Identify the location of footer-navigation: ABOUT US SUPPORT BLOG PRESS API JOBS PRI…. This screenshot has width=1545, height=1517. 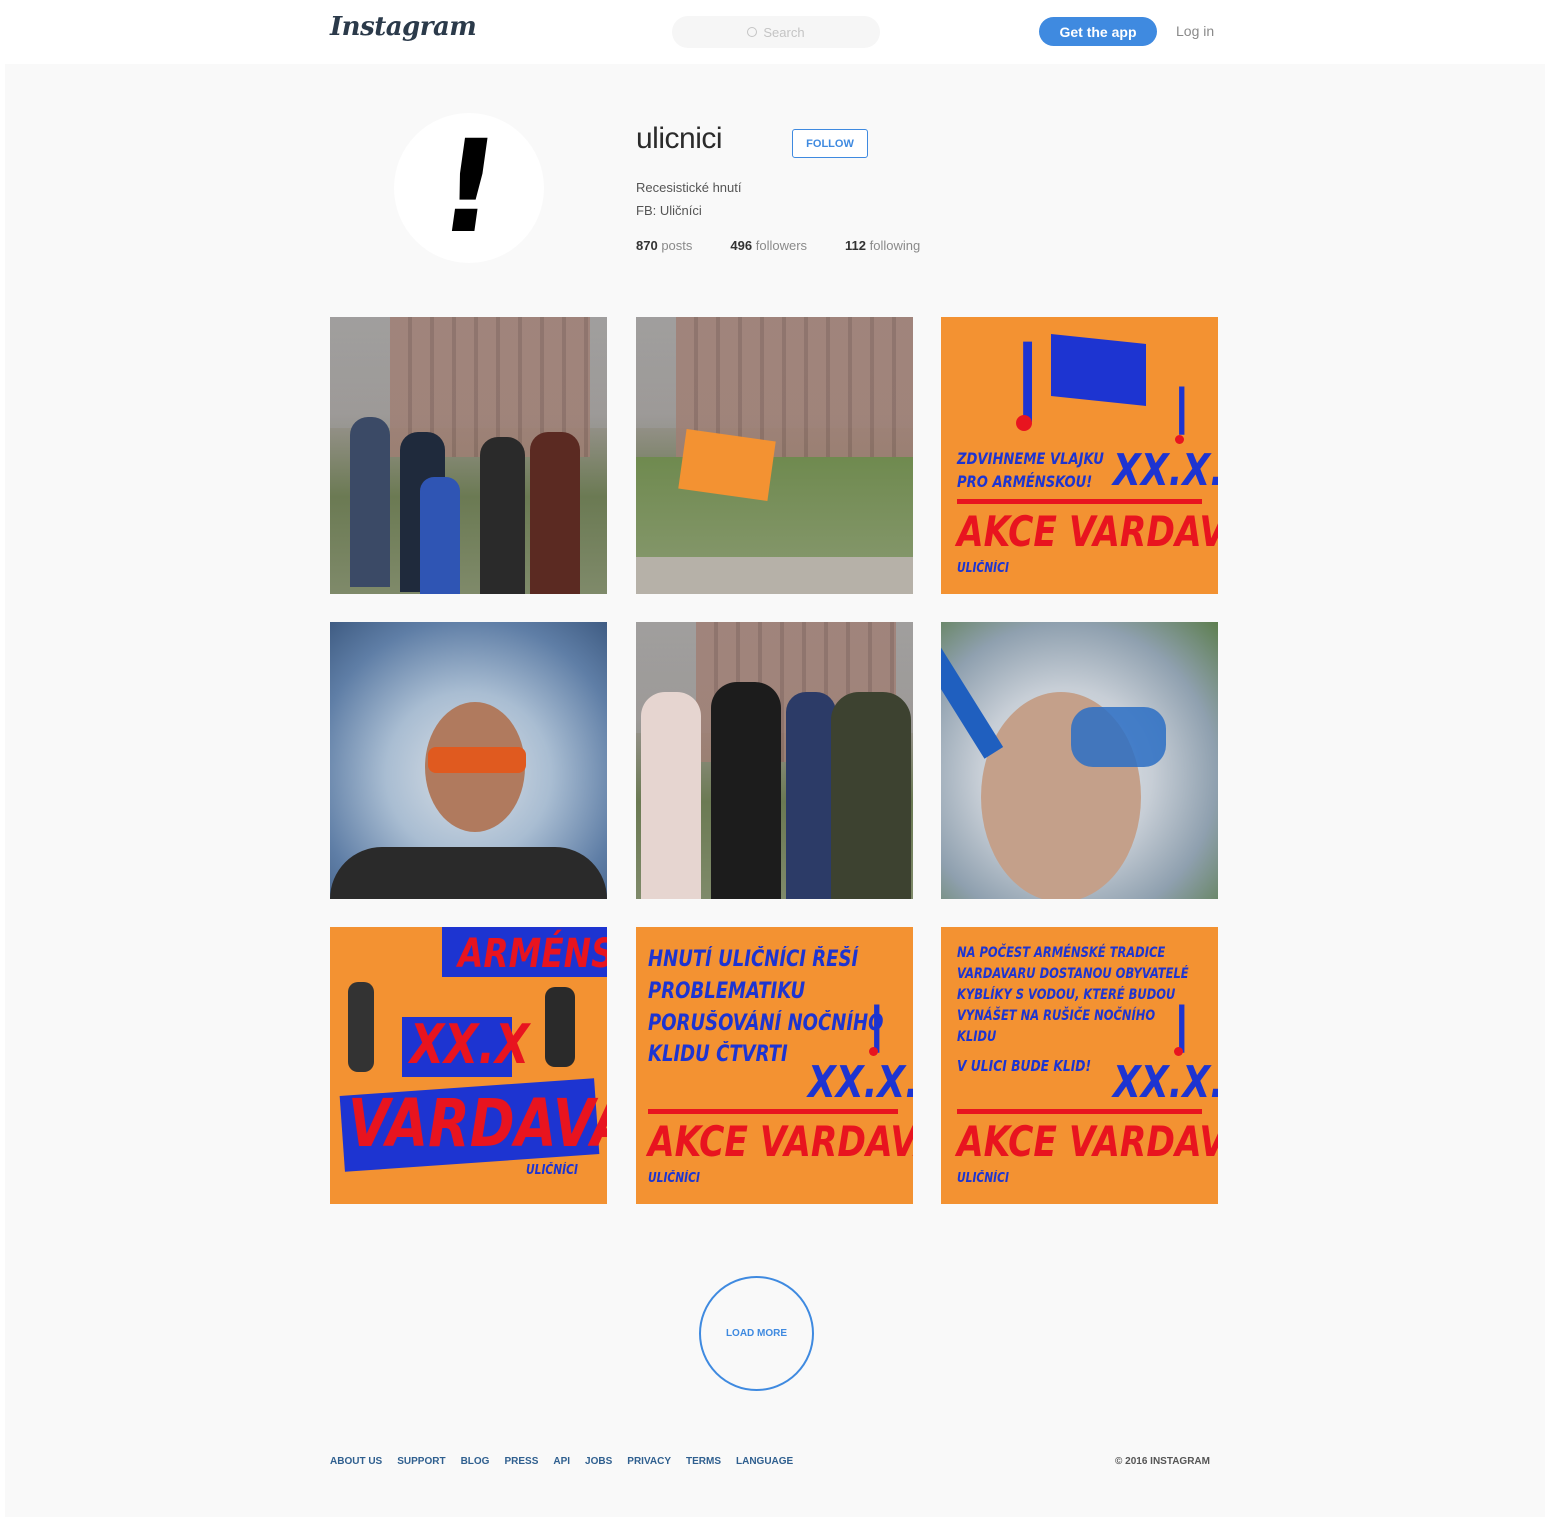
(569, 1461).